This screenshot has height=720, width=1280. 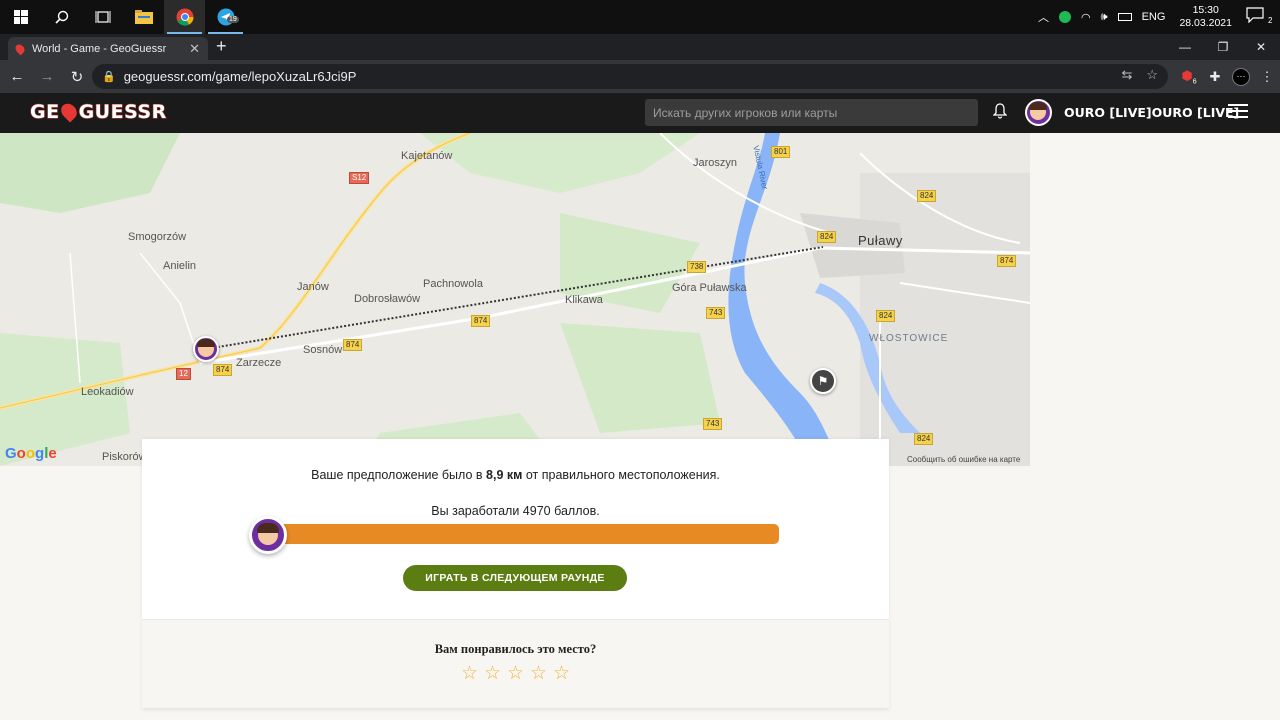 What do you see at coordinates (640, 113) in the screenshot?
I see `geoguessr-header: GE GUESSR OURO [LIVE]OURO [LIVE]` at bounding box center [640, 113].